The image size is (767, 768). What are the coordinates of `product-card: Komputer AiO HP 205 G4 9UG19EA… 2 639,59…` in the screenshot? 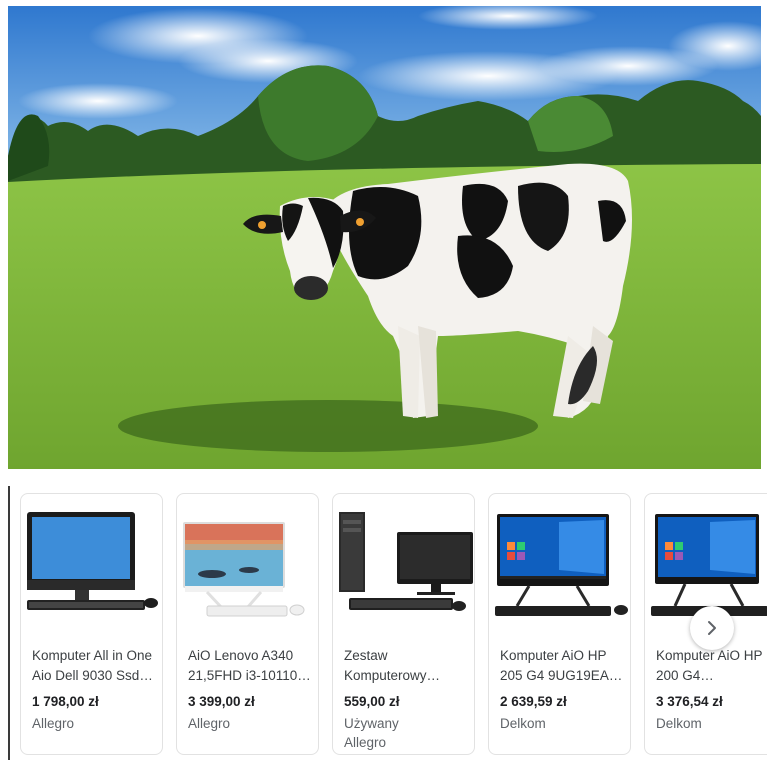 It's located at (559, 624).